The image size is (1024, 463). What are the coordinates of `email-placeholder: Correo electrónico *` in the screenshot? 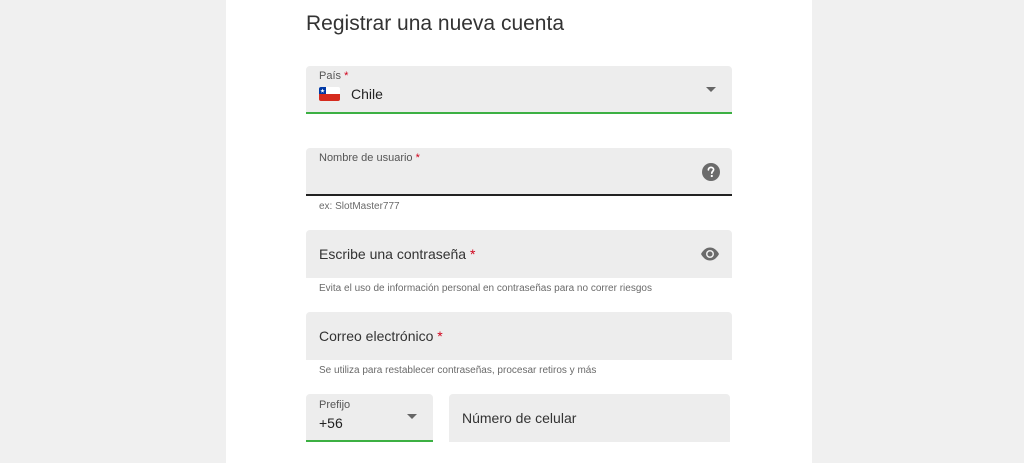 It's located at (381, 336).